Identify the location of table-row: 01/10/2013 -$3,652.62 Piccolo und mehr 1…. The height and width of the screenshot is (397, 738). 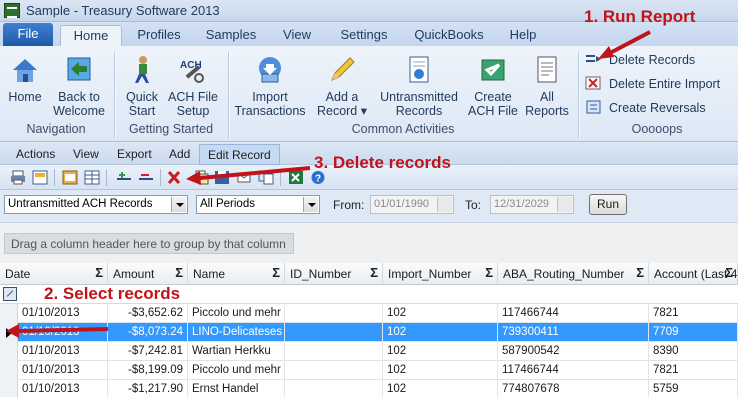
(369, 313).